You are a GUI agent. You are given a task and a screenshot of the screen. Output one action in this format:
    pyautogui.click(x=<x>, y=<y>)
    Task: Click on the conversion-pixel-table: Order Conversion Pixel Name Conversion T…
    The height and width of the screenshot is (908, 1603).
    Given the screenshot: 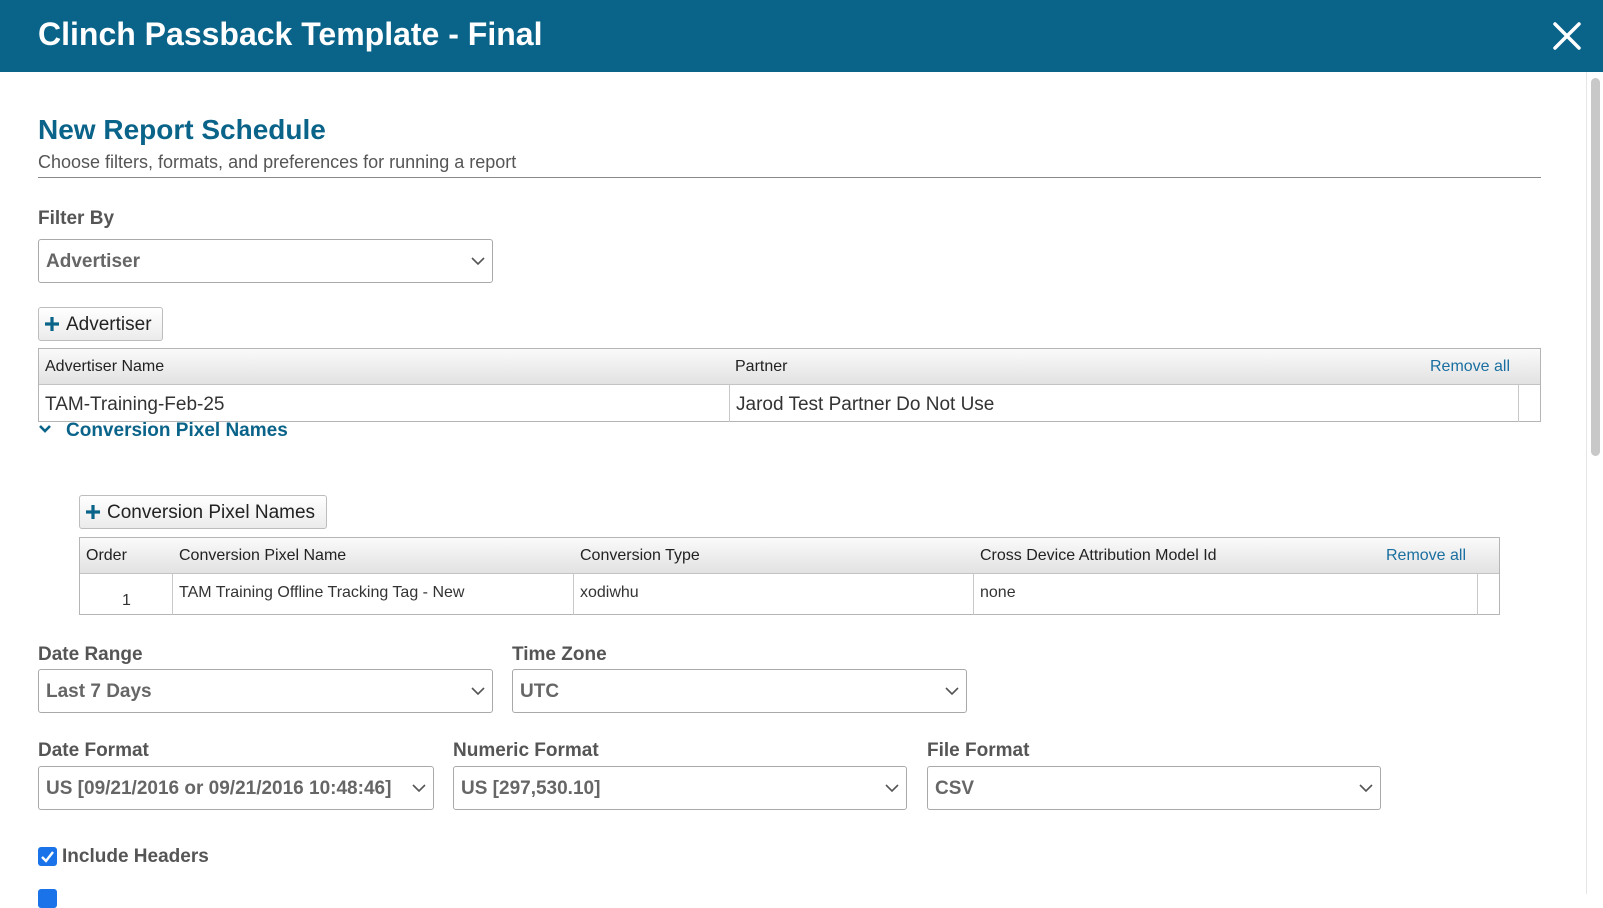 What is the action you would take?
    pyautogui.click(x=789, y=576)
    